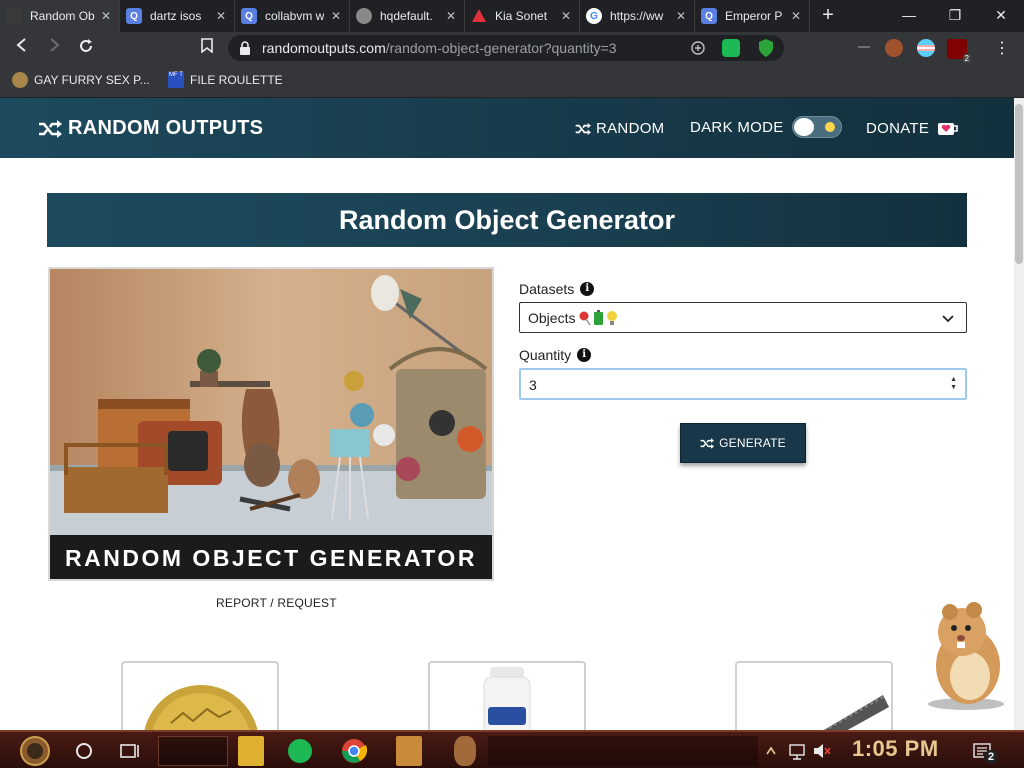  What do you see at coordinates (22, 48) in the screenshot?
I see `back-arrow-icon` at bounding box center [22, 48].